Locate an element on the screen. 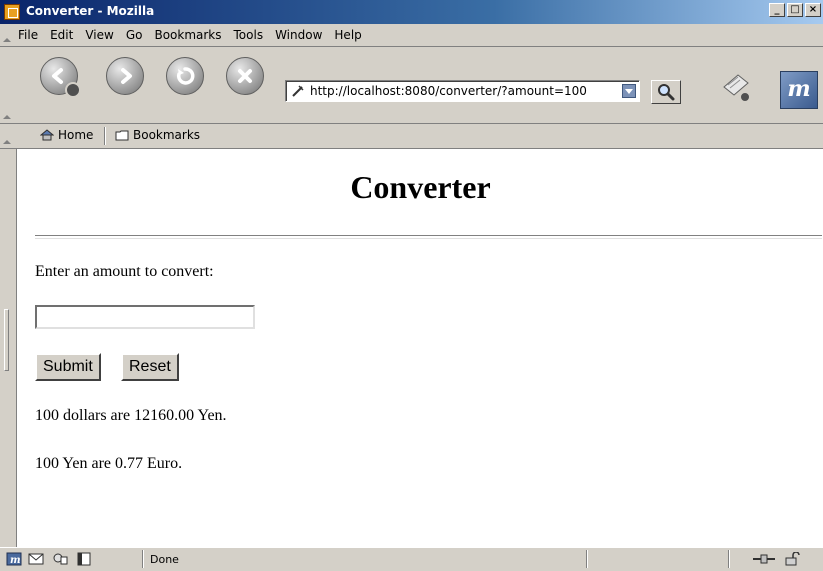  reload-button is located at coordinates (185, 76).